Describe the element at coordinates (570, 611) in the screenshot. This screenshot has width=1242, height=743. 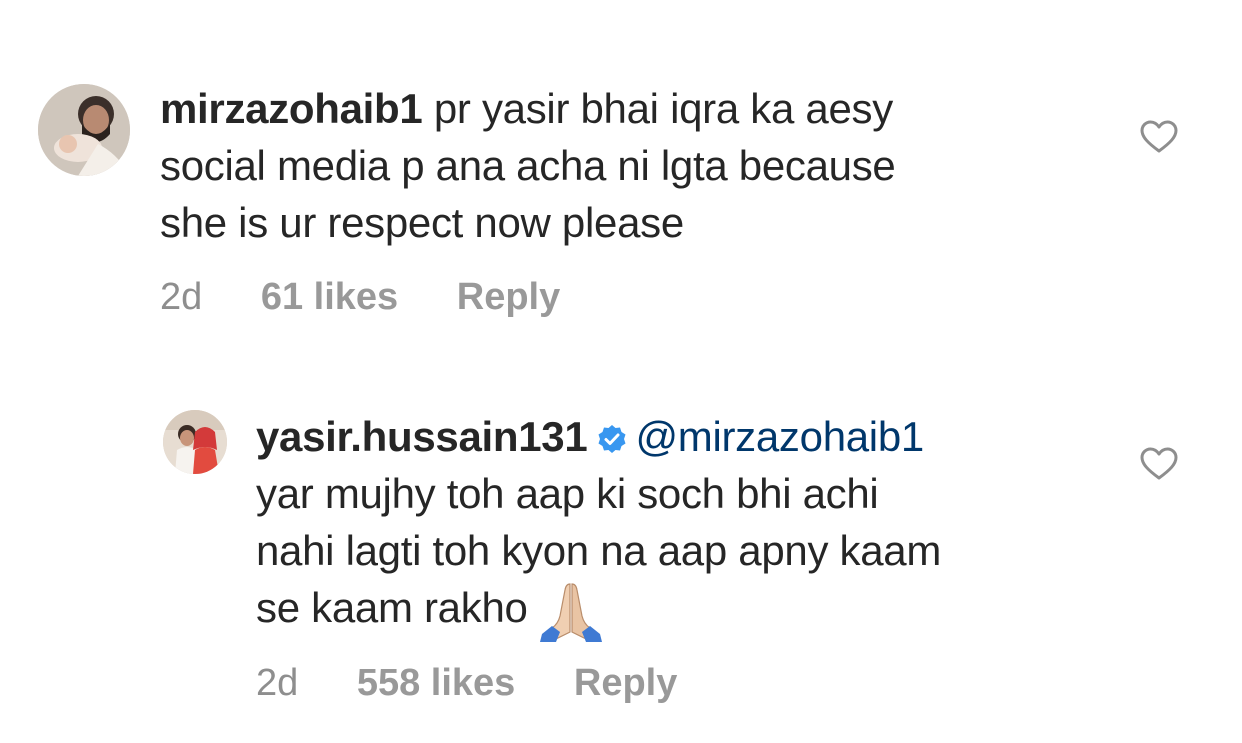
I see `folded-hands-emoji` at that location.